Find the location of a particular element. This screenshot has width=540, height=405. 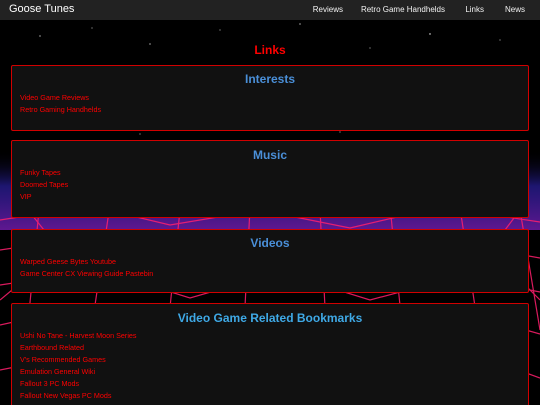

link-fallout-new-vegas-pc-mods: Fallout New Vegas PC Mods is located at coordinates (65, 395).